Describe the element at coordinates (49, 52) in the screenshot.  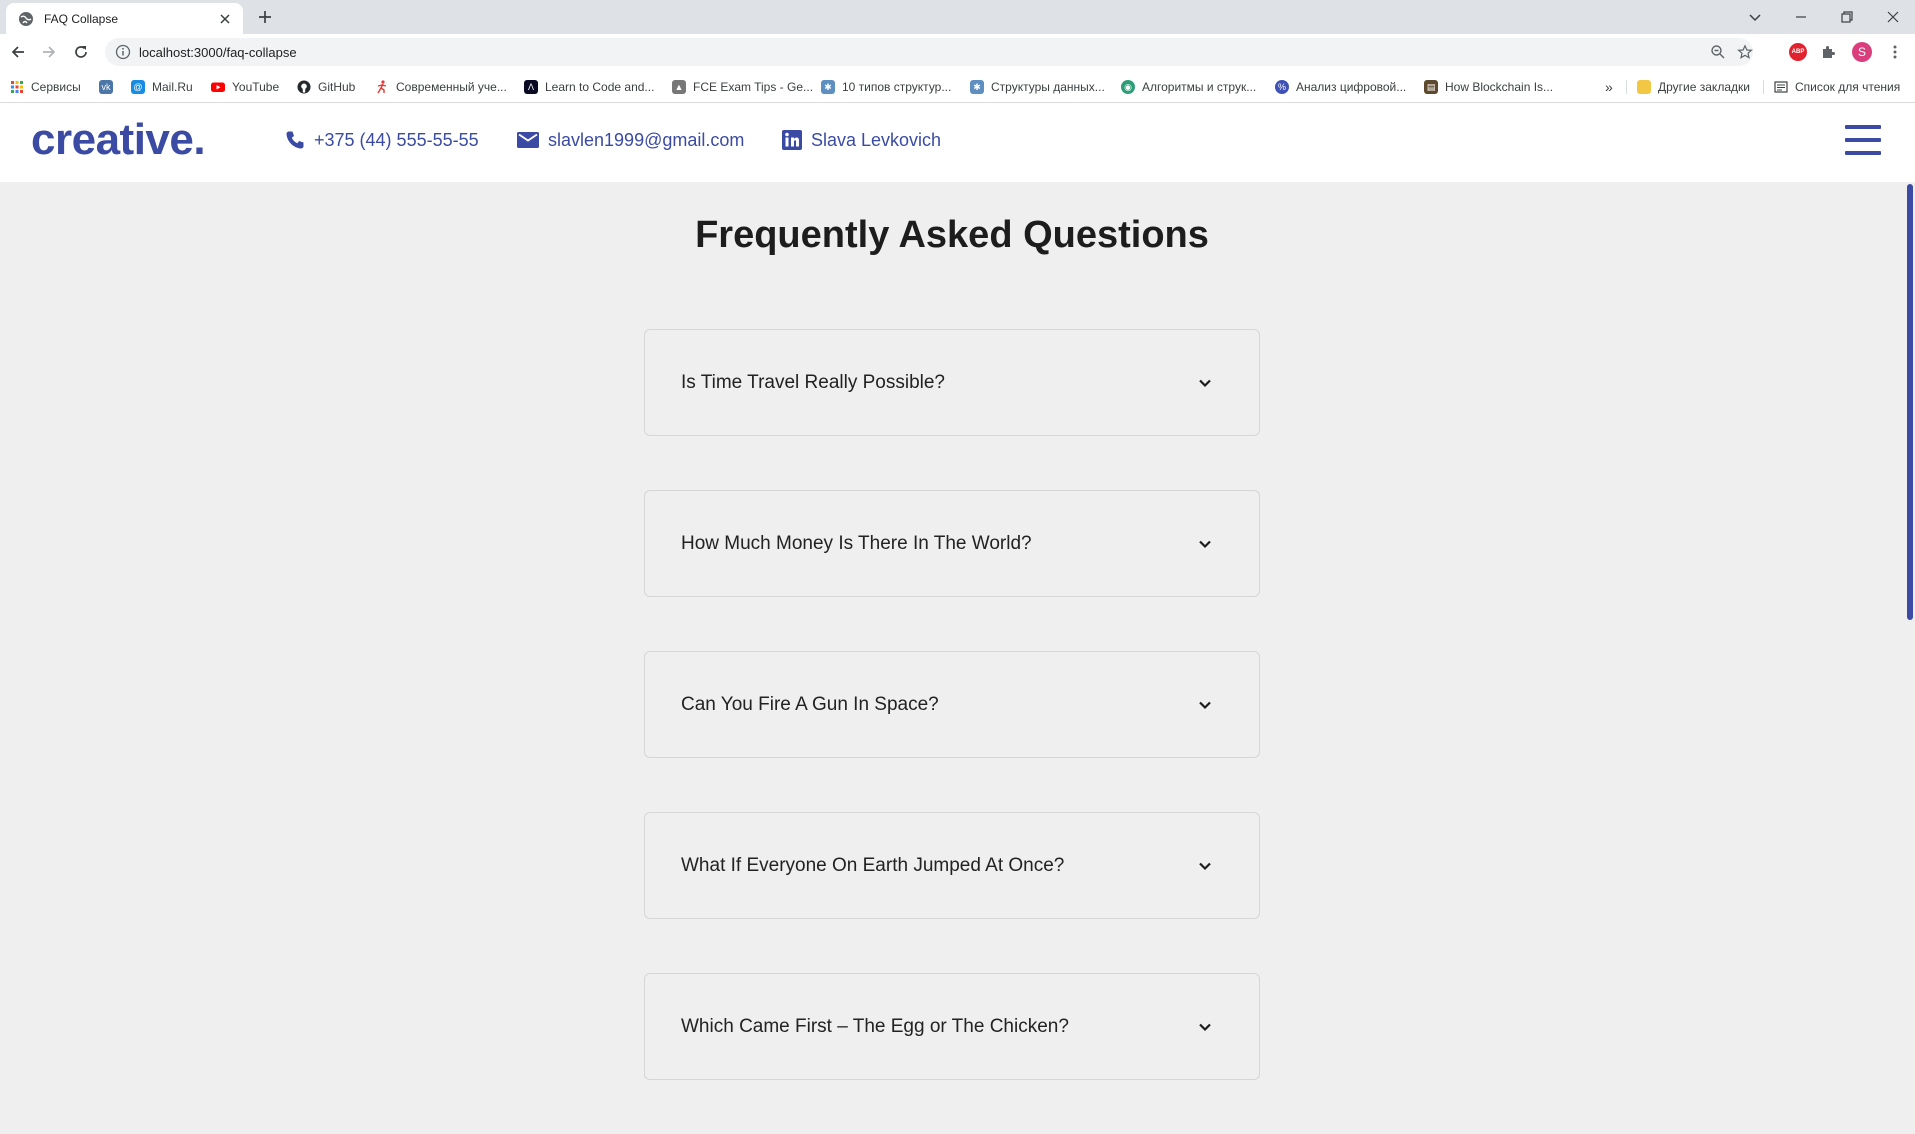
I see `forward-arrow-icon` at that location.